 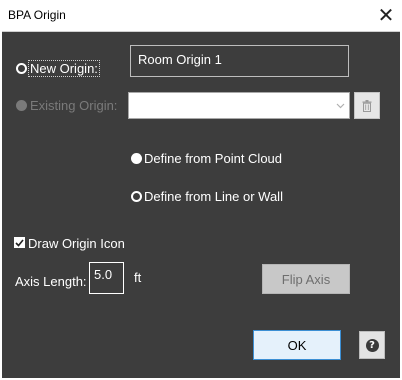 What do you see at coordinates (340, 105) in the screenshot?
I see `chevron-down-icon` at bounding box center [340, 105].